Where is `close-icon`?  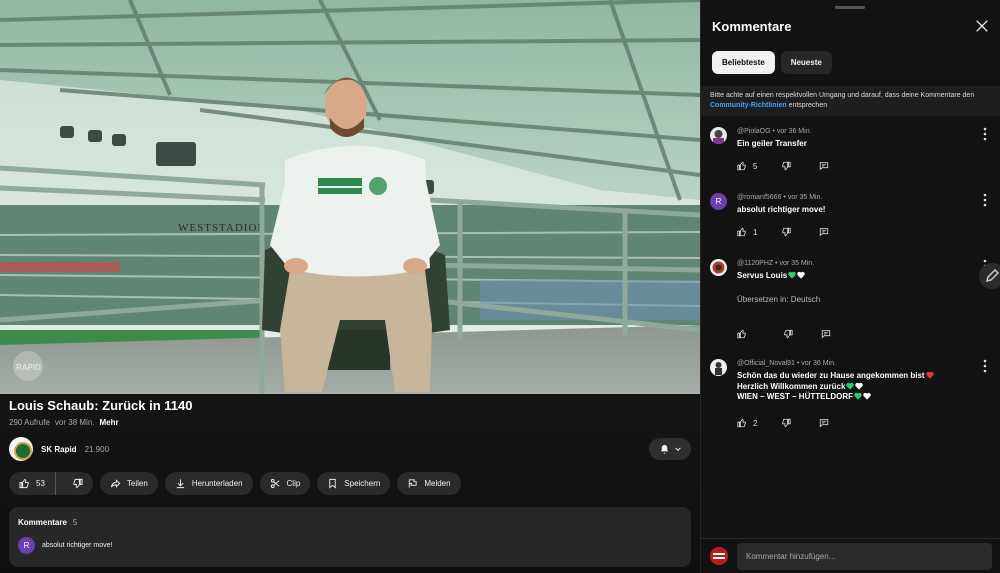 close-icon is located at coordinates (982, 26).